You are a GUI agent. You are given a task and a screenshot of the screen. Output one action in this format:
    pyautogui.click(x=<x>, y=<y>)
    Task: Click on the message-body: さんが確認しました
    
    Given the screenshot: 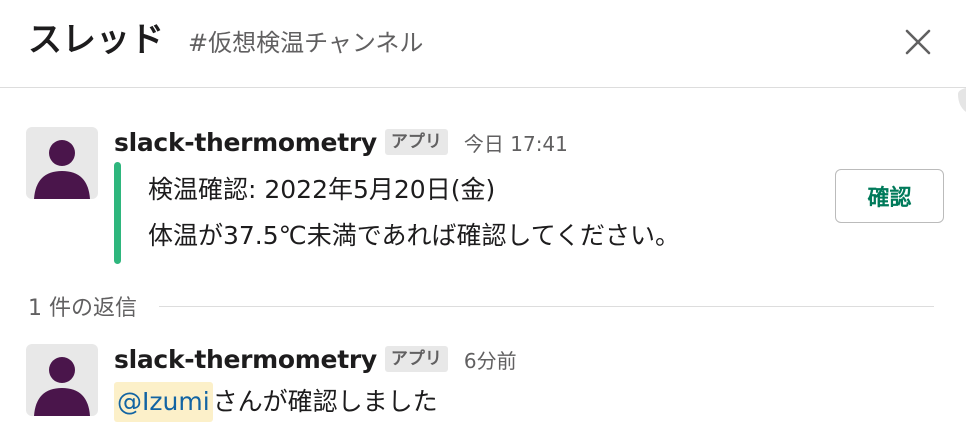 What is the action you would take?
    pyautogui.click(x=325, y=401)
    